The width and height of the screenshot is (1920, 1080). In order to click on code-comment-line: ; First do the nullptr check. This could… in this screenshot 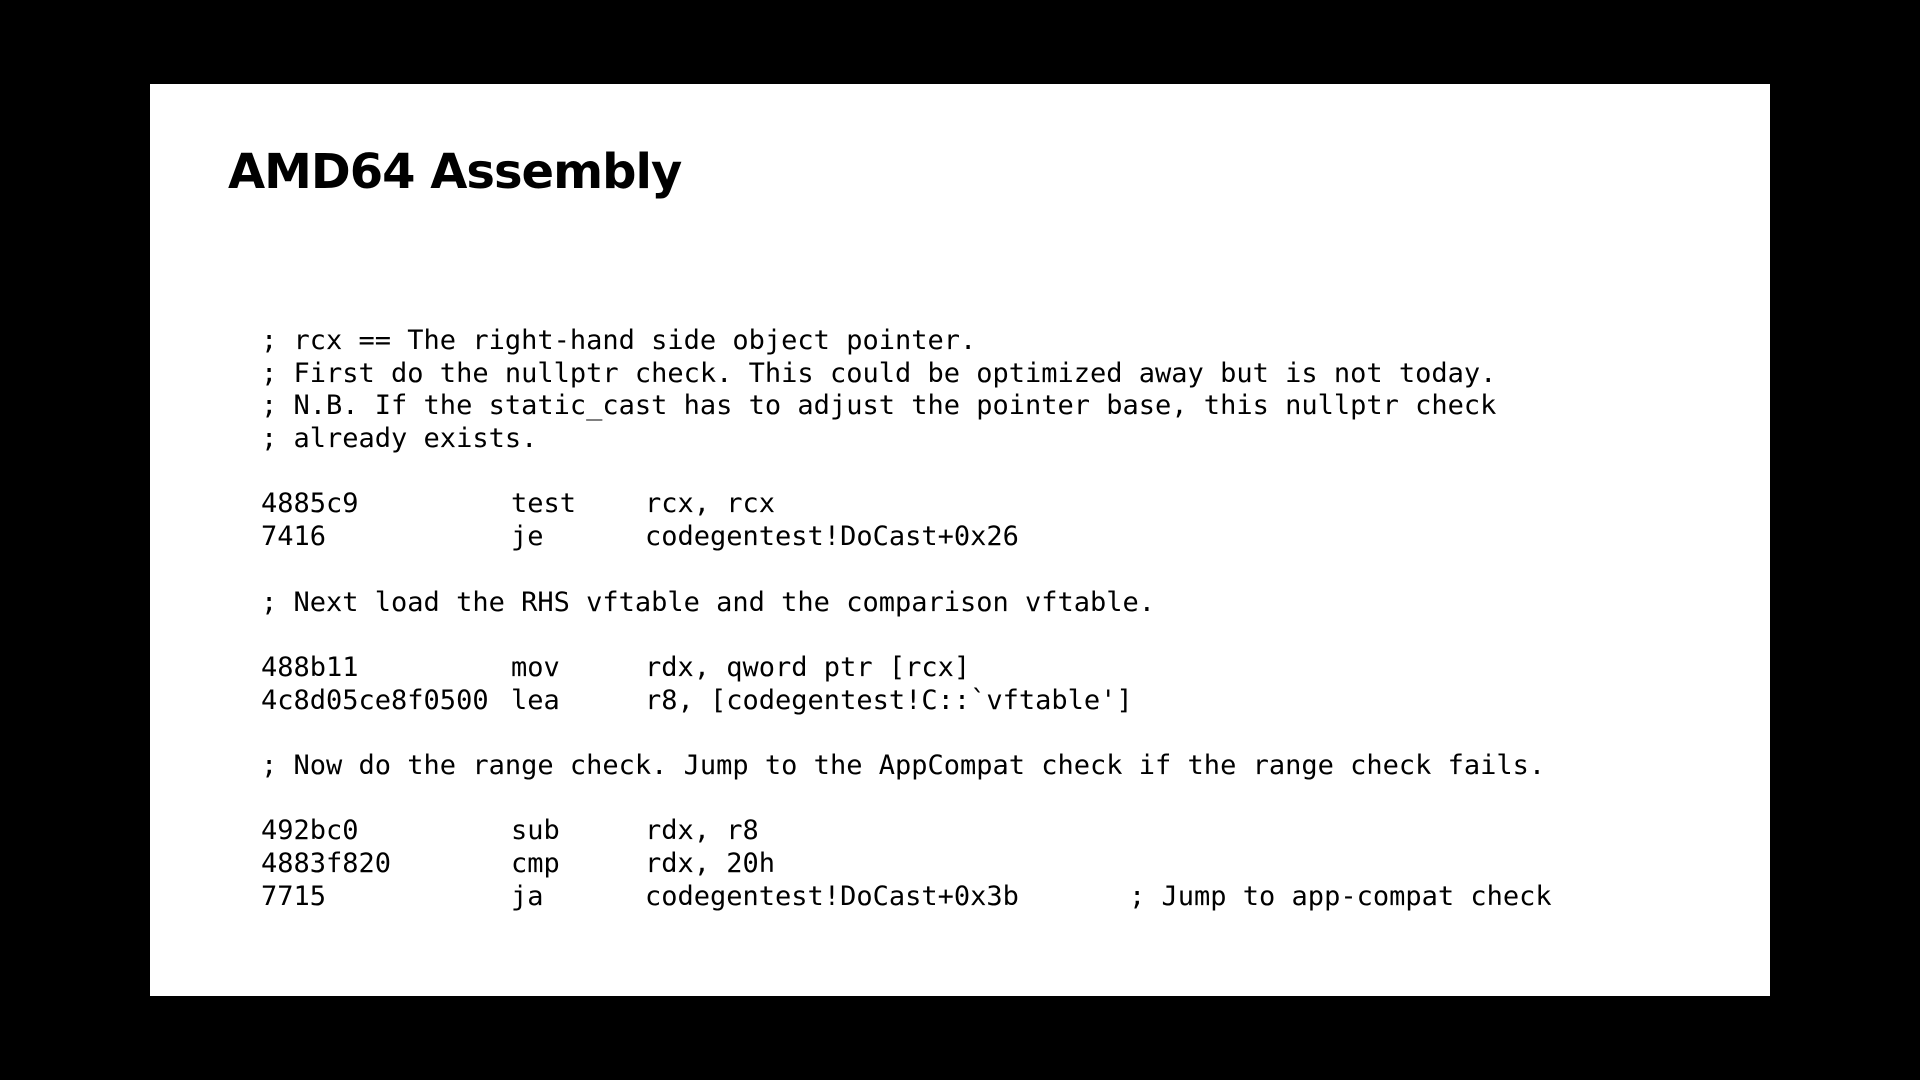, I will do `click(906, 374)`.